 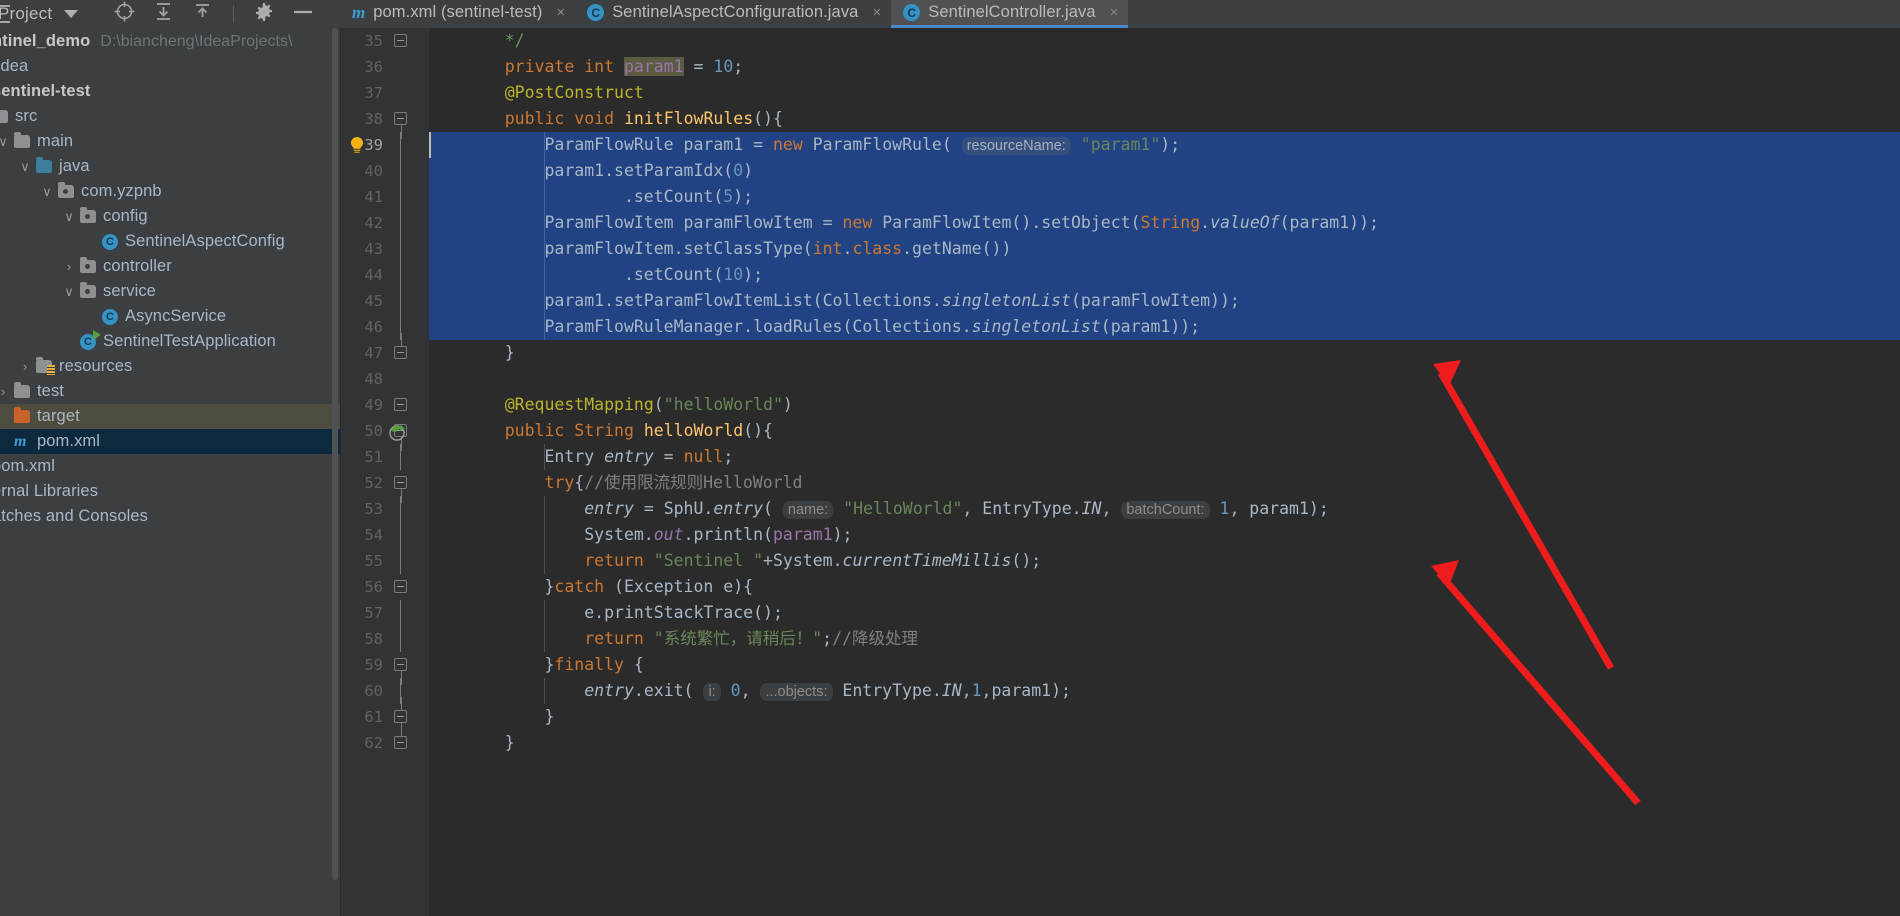 What do you see at coordinates (170, 466) in the screenshot?
I see `project-tree-item-pom-xml: pom.xml` at bounding box center [170, 466].